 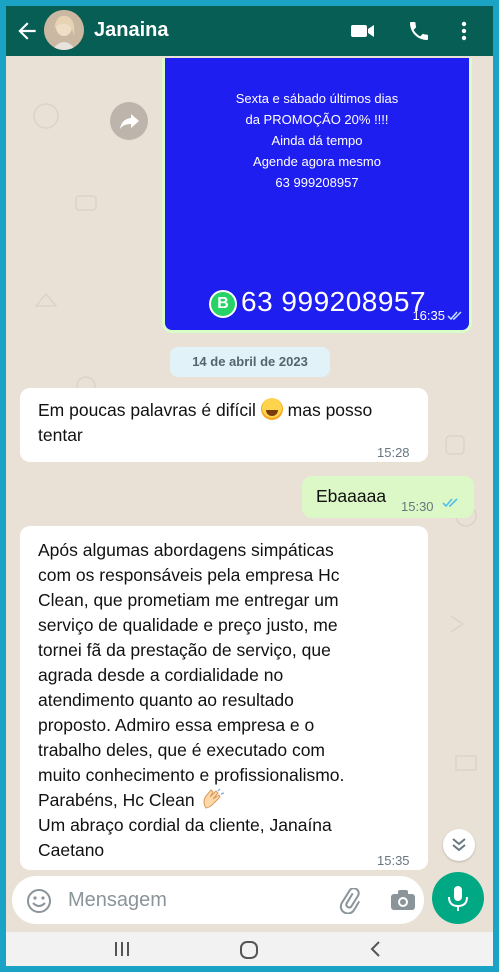 I want to click on microphone-icon, so click(x=458, y=898).